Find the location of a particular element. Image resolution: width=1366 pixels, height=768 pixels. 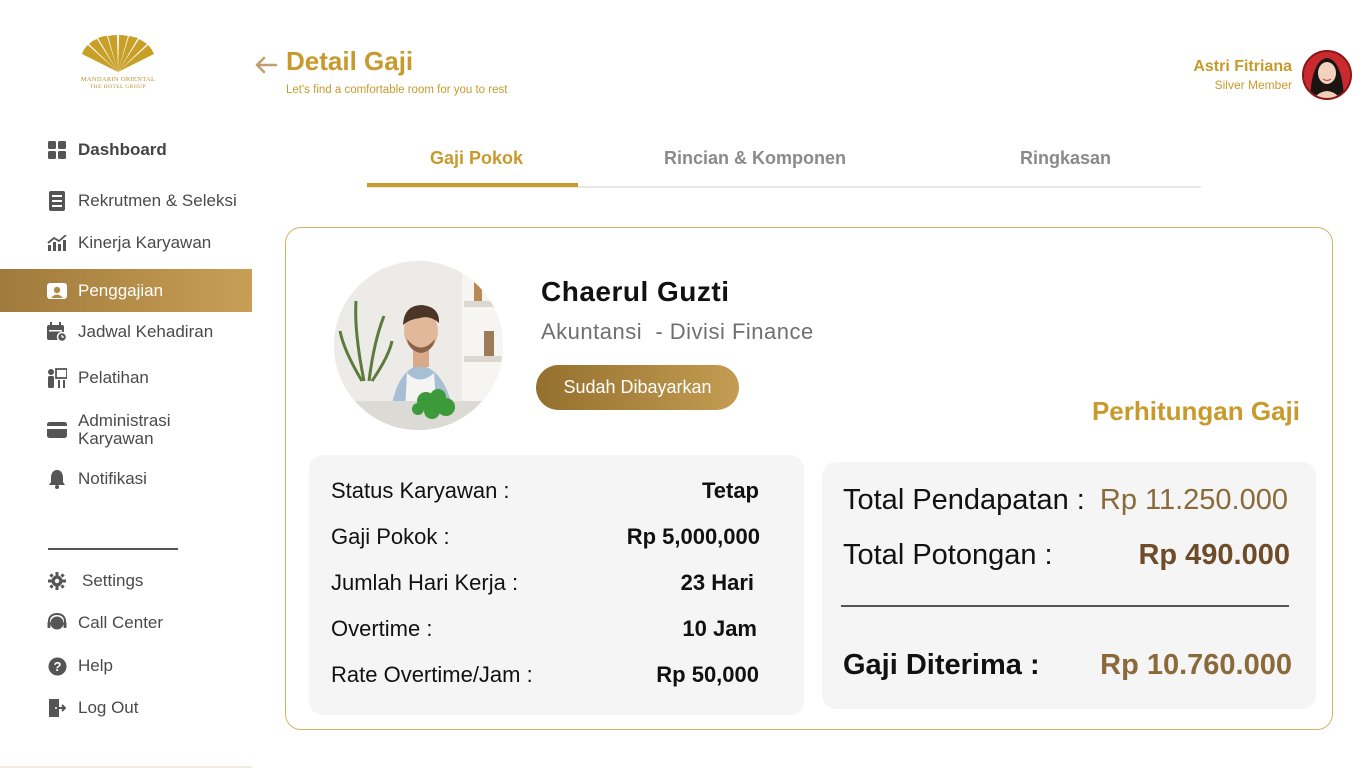

detail-label-hari-kerja: Jumlah Hari Kerja : is located at coordinates (425, 582).